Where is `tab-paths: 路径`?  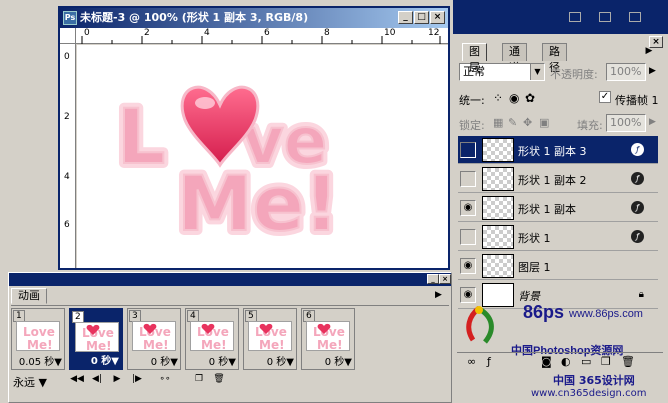
tab-paths: 路径 is located at coordinates (554, 58).